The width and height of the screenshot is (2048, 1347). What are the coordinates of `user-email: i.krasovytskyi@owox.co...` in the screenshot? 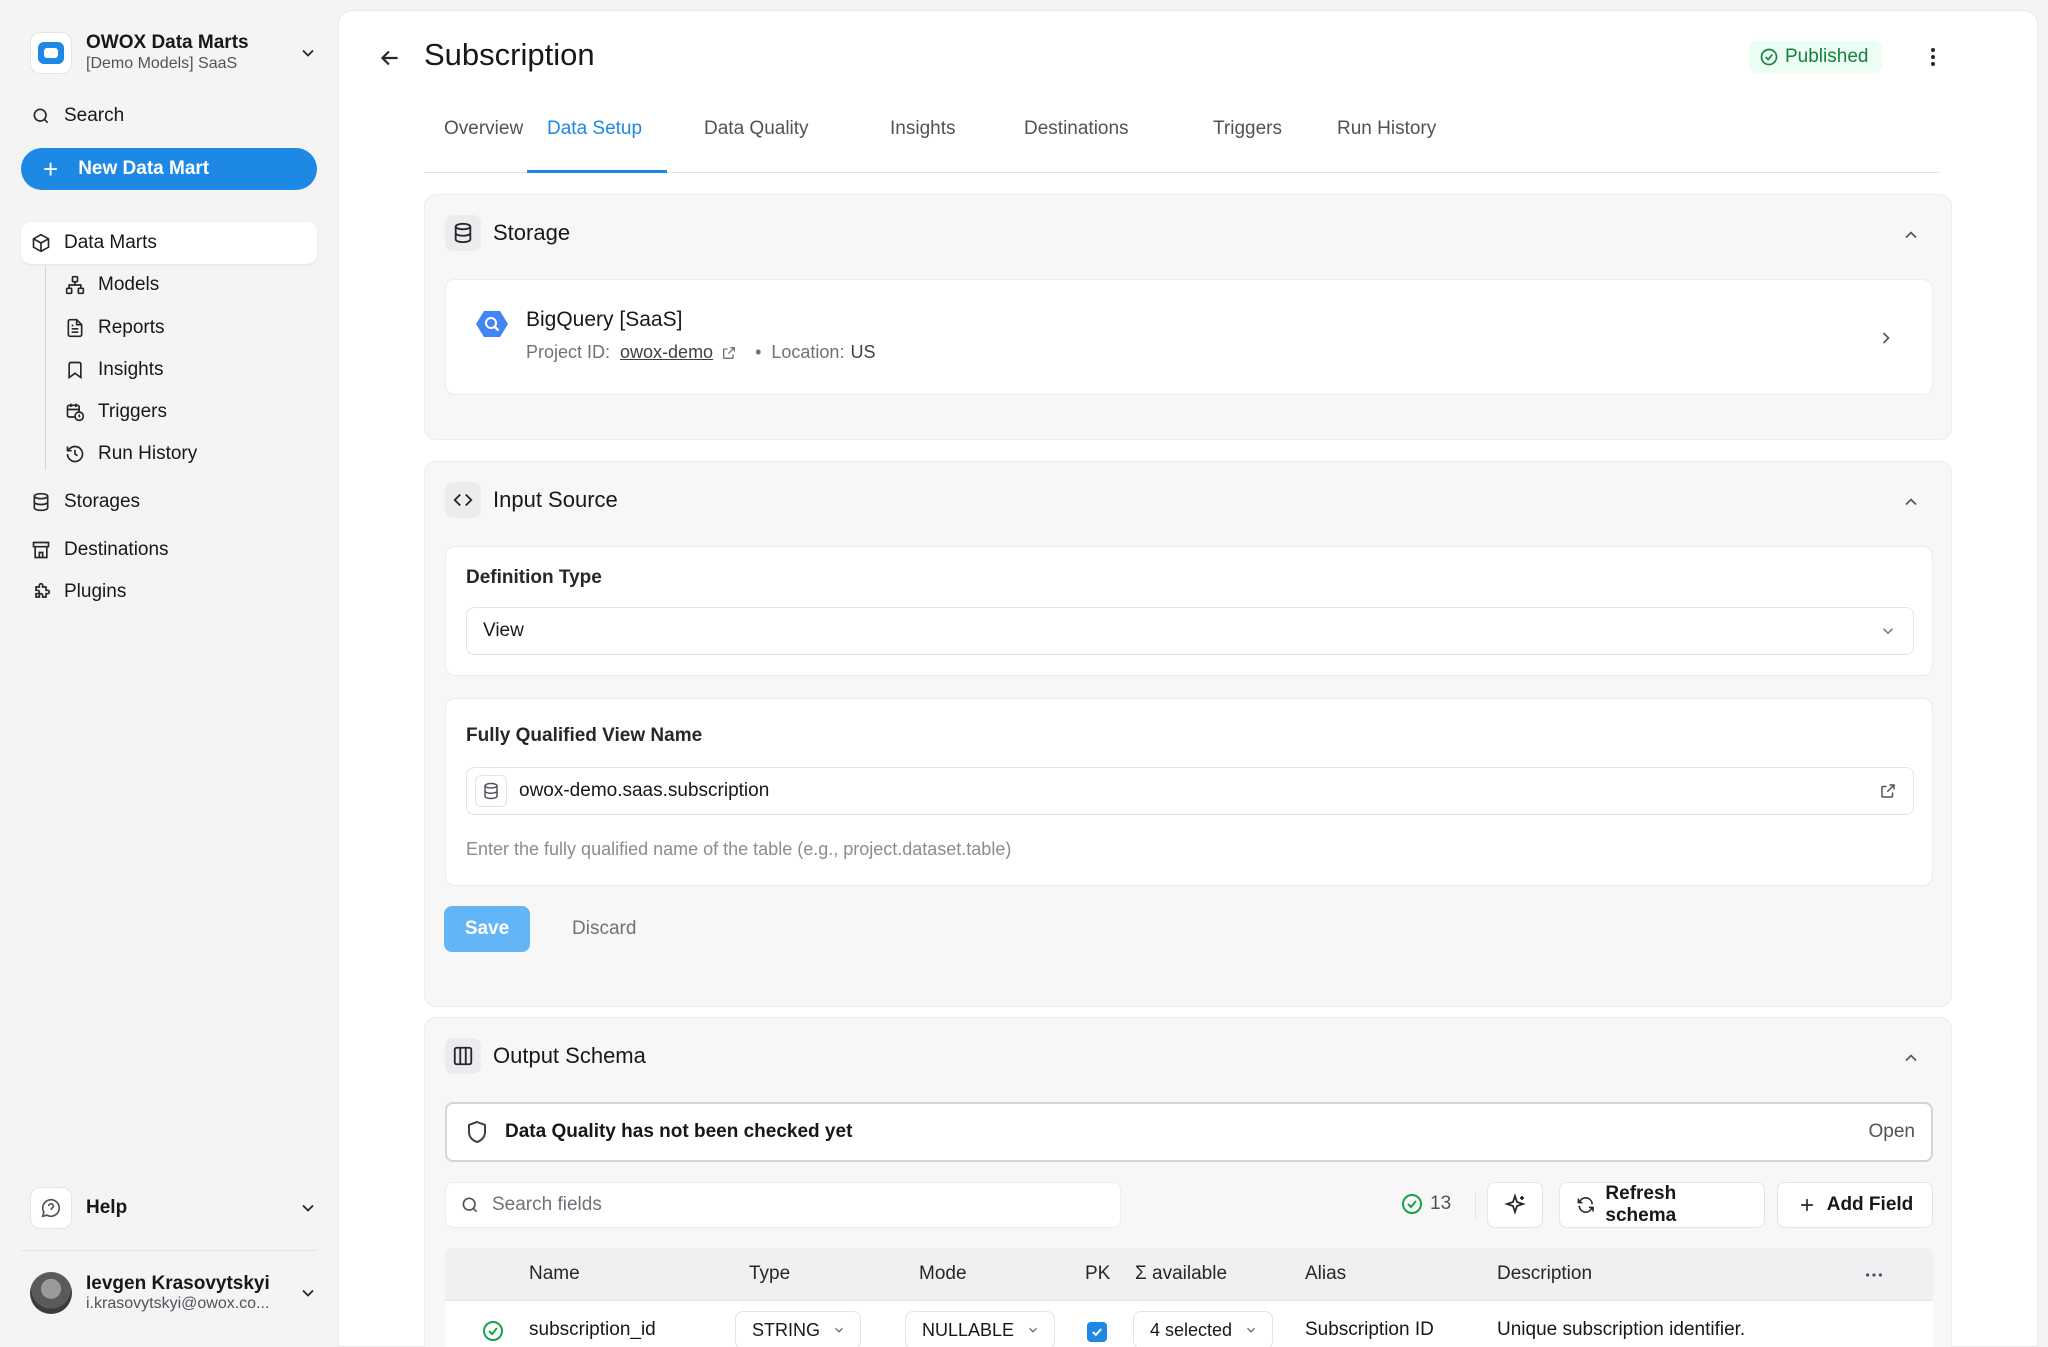 It's located at (178, 1303).